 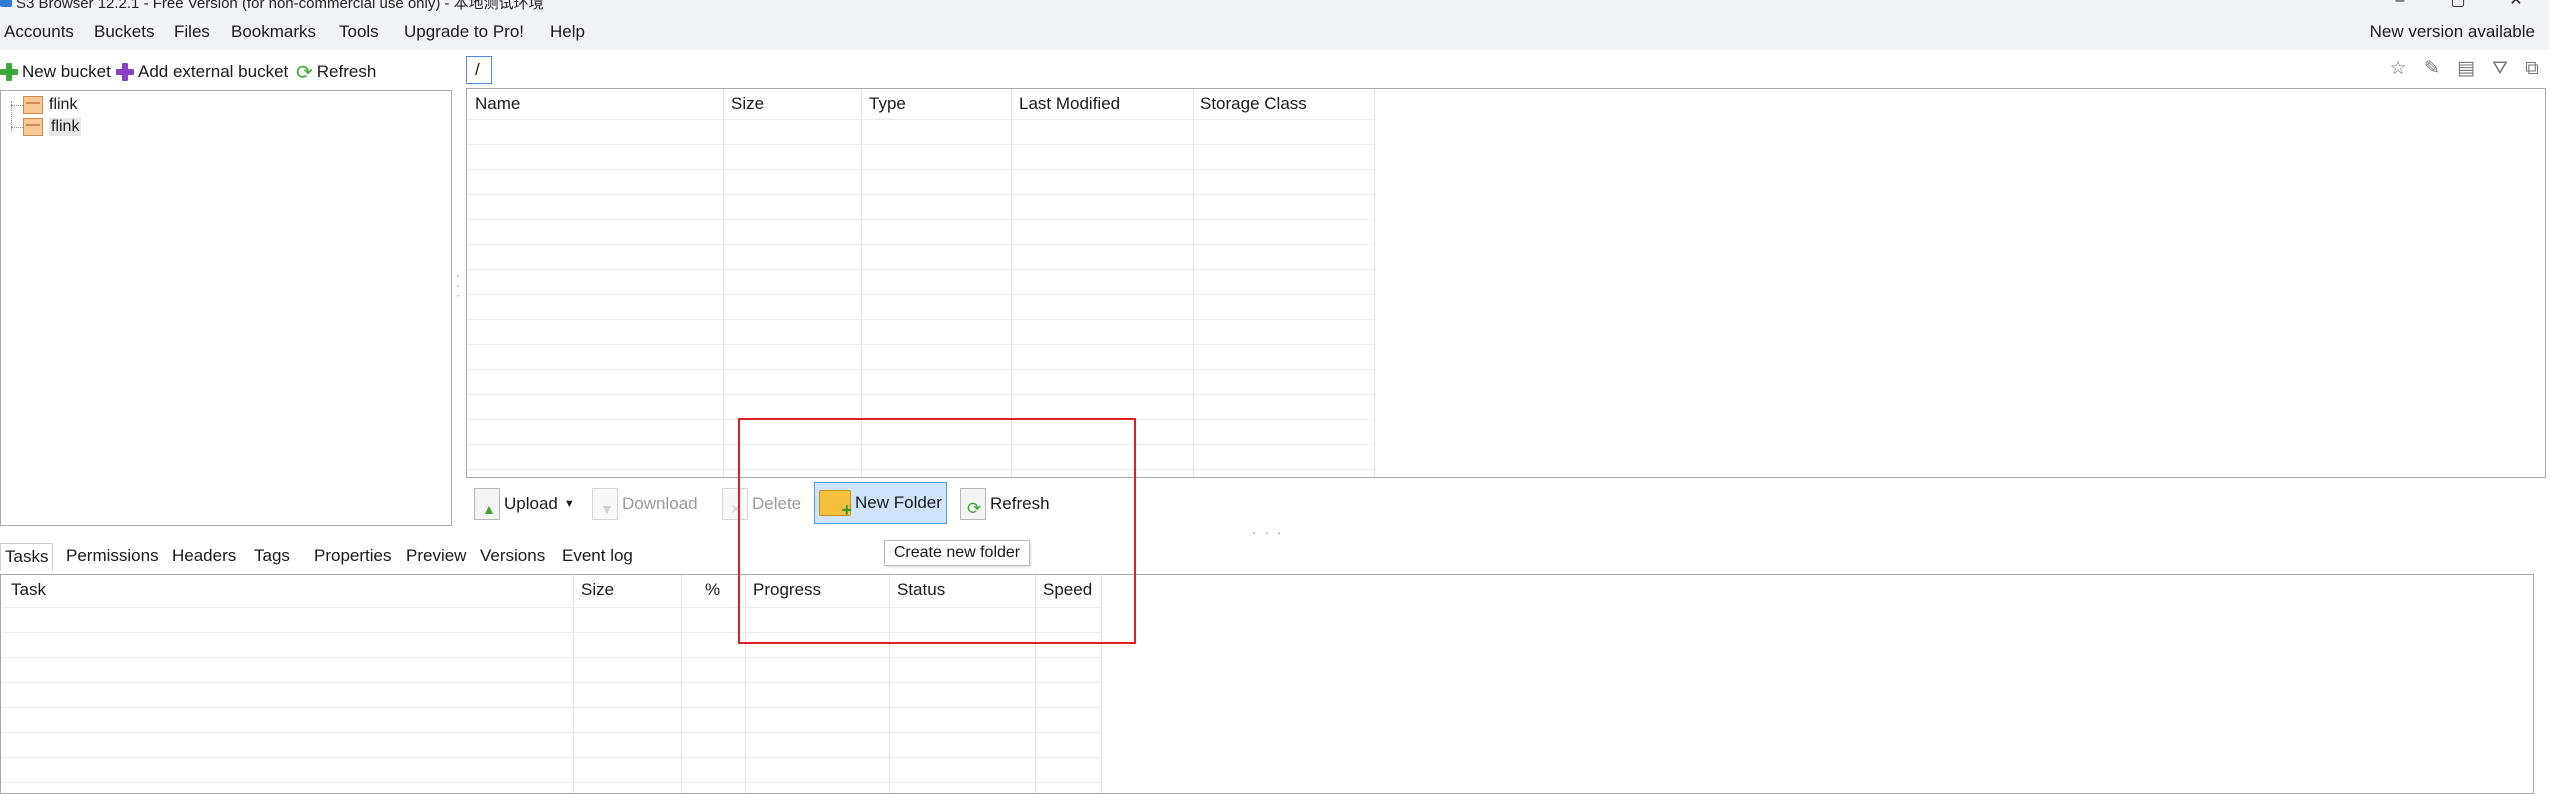 I want to click on pencil-icon: ✎, so click(x=2432, y=69).